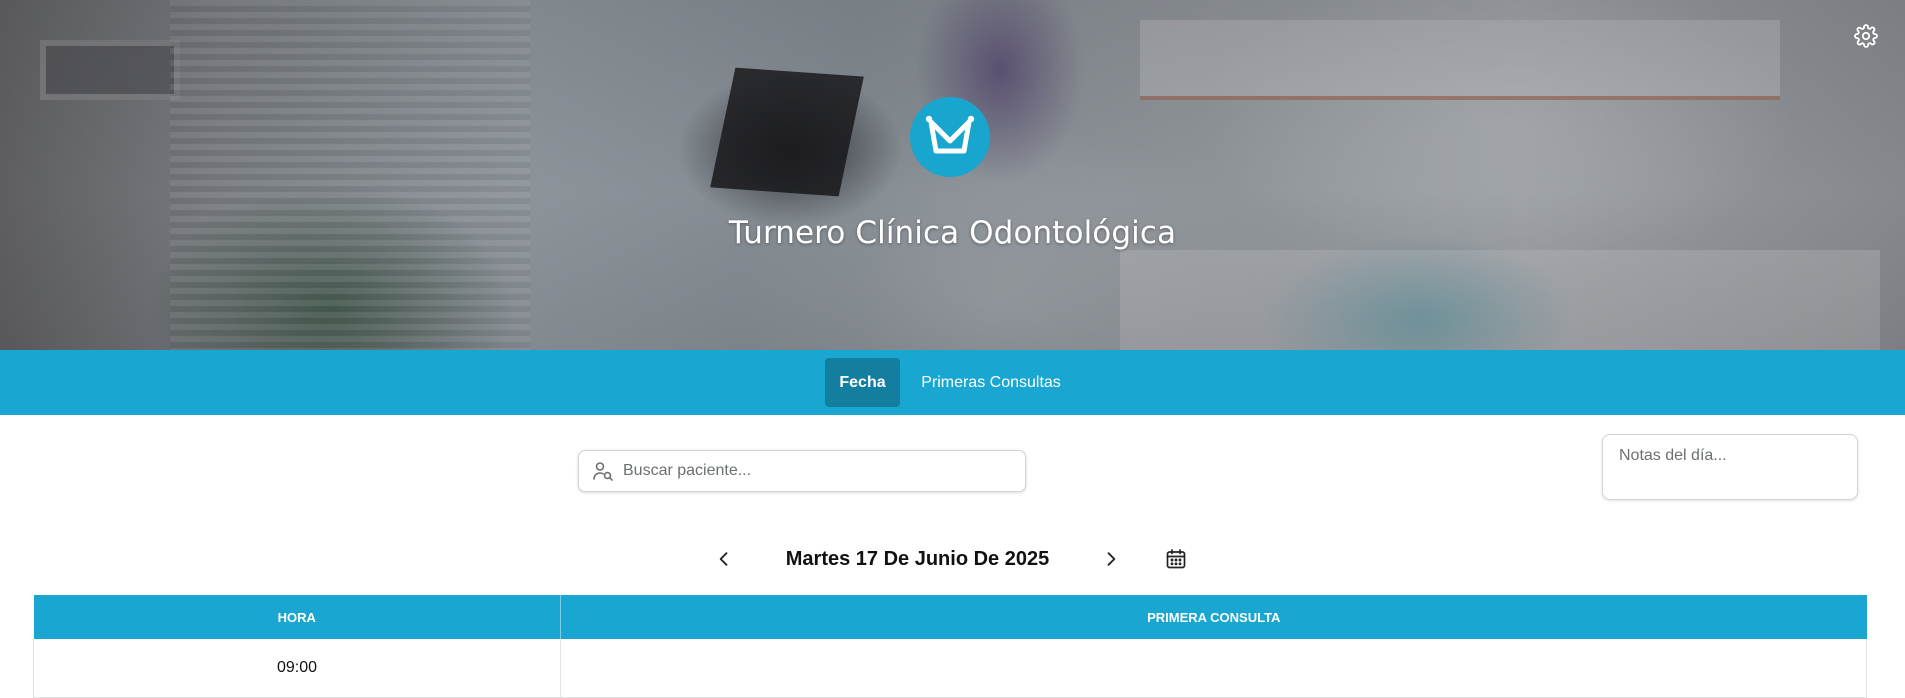 This screenshot has width=1905, height=698. I want to click on column-header-hora: HORA, so click(297, 617).